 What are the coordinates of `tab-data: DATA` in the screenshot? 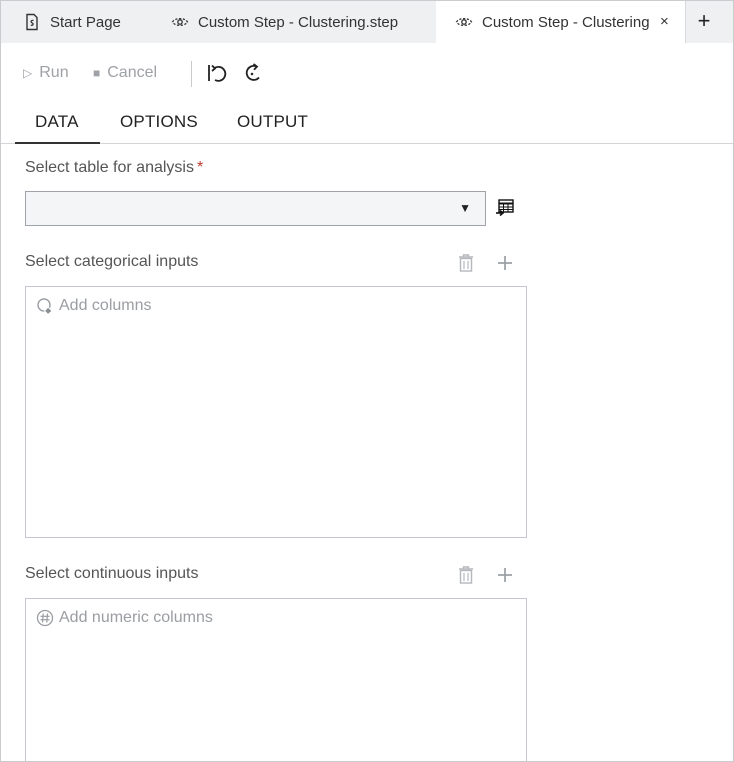 It's located at (57, 122).